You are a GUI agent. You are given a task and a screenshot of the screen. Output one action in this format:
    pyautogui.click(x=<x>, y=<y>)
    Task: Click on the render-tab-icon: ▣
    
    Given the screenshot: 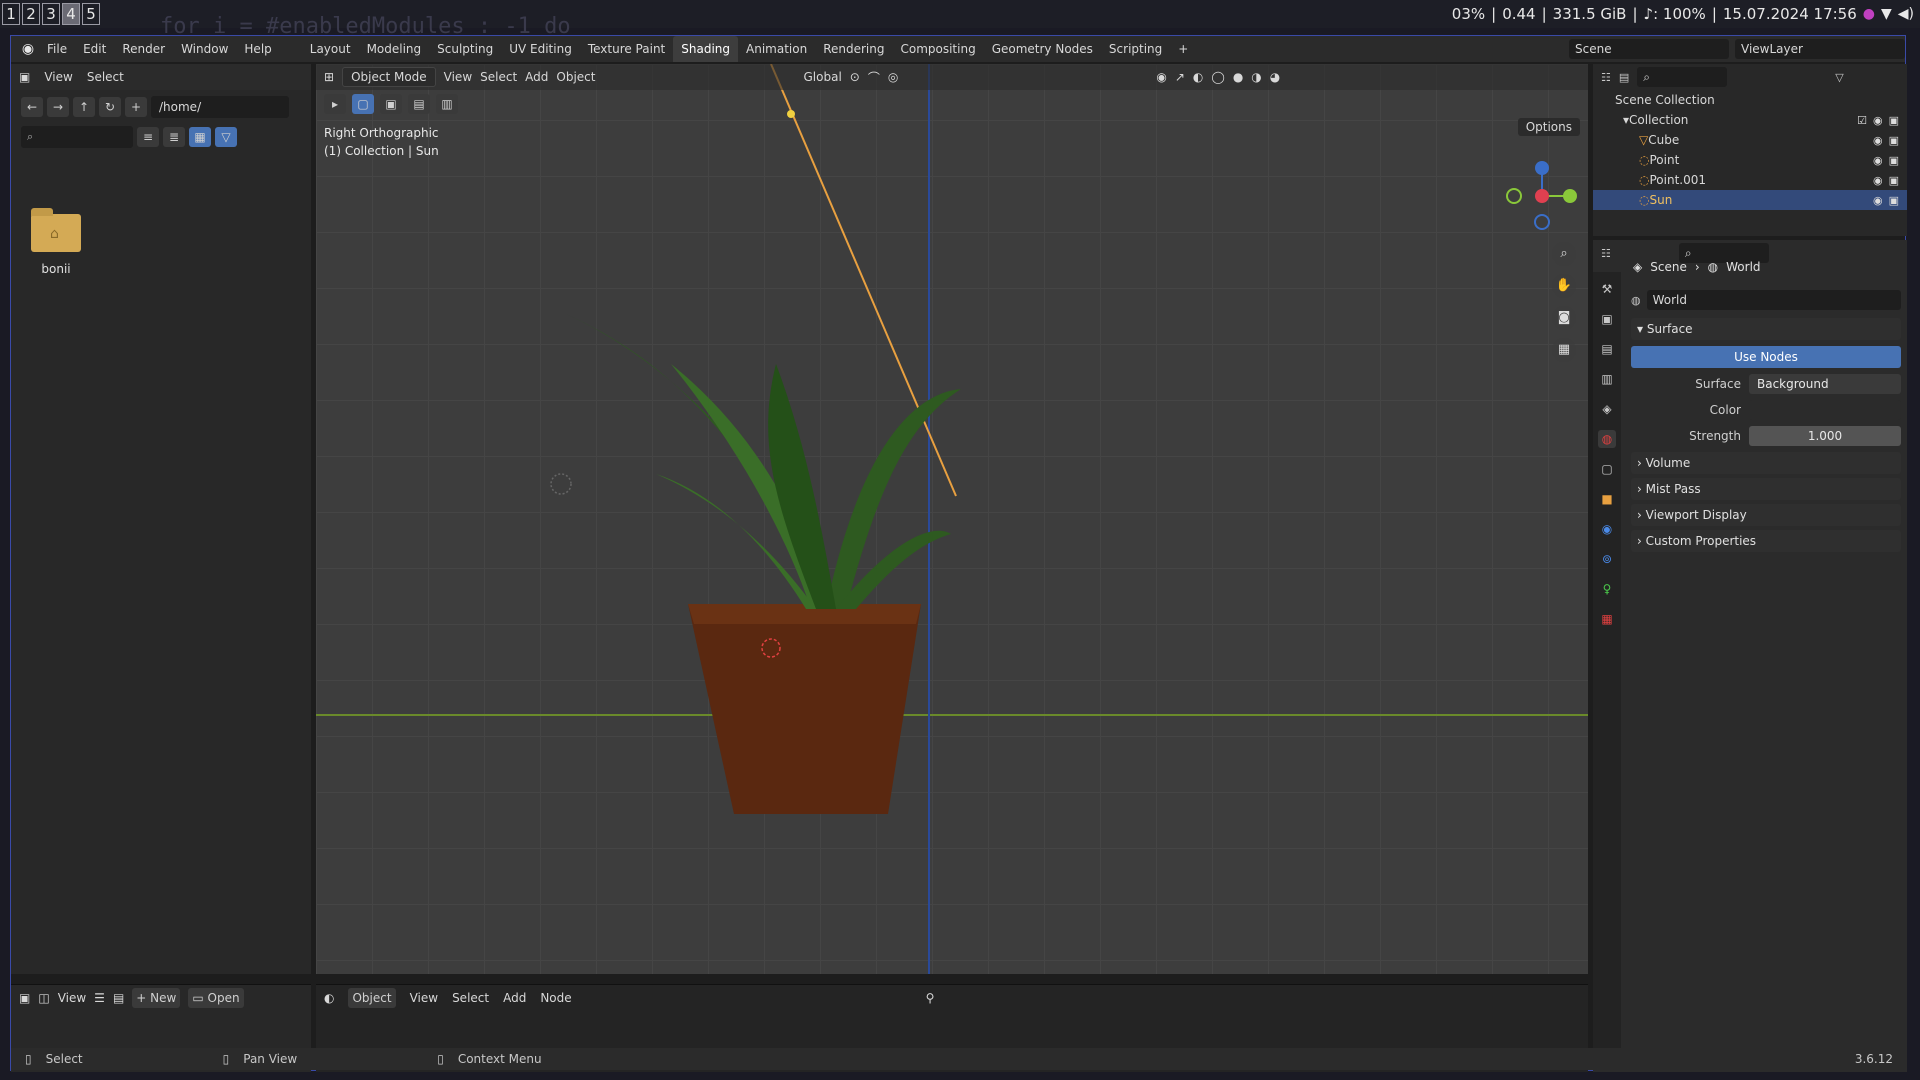 What is the action you would take?
    pyautogui.click(x=1607, y=319)
    